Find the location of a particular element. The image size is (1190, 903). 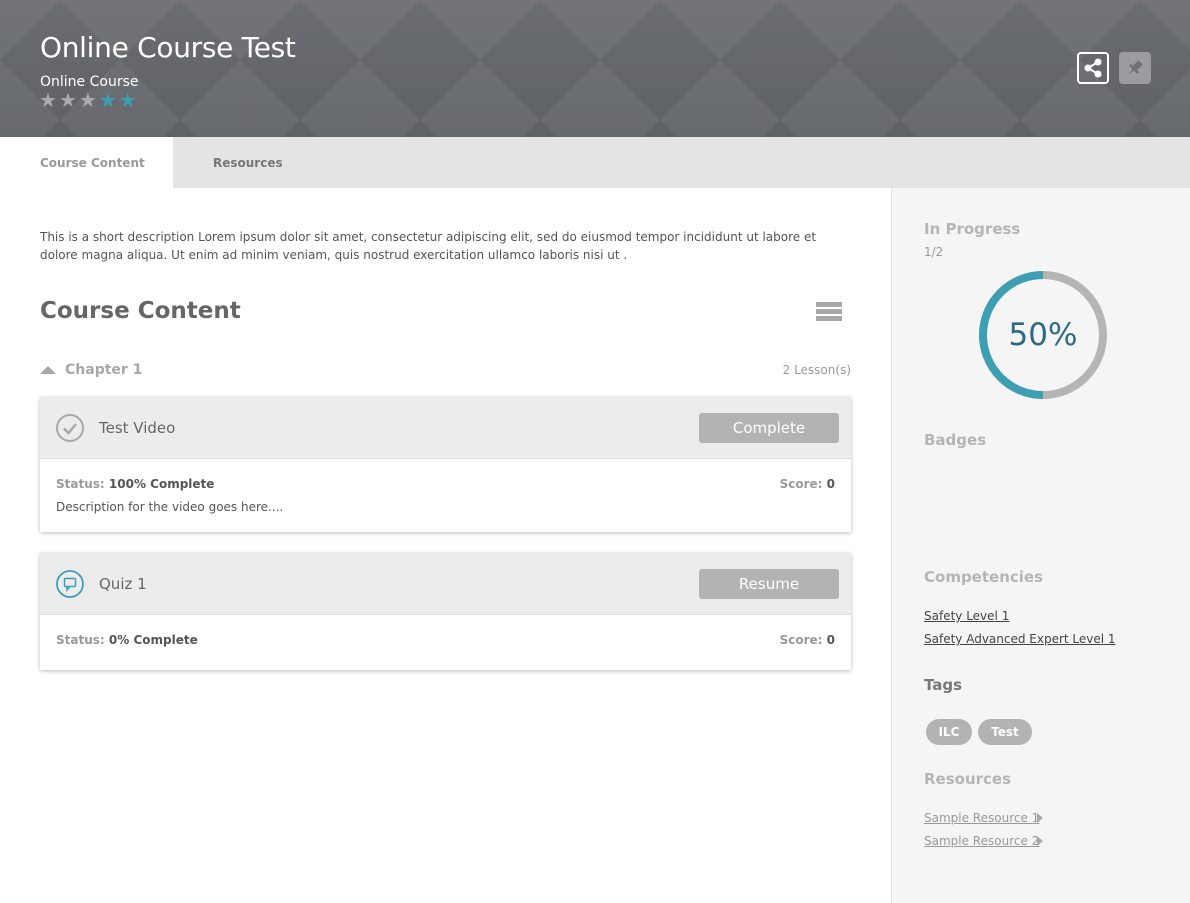

badges-heading: Badges is located at coordinates (955, 440).